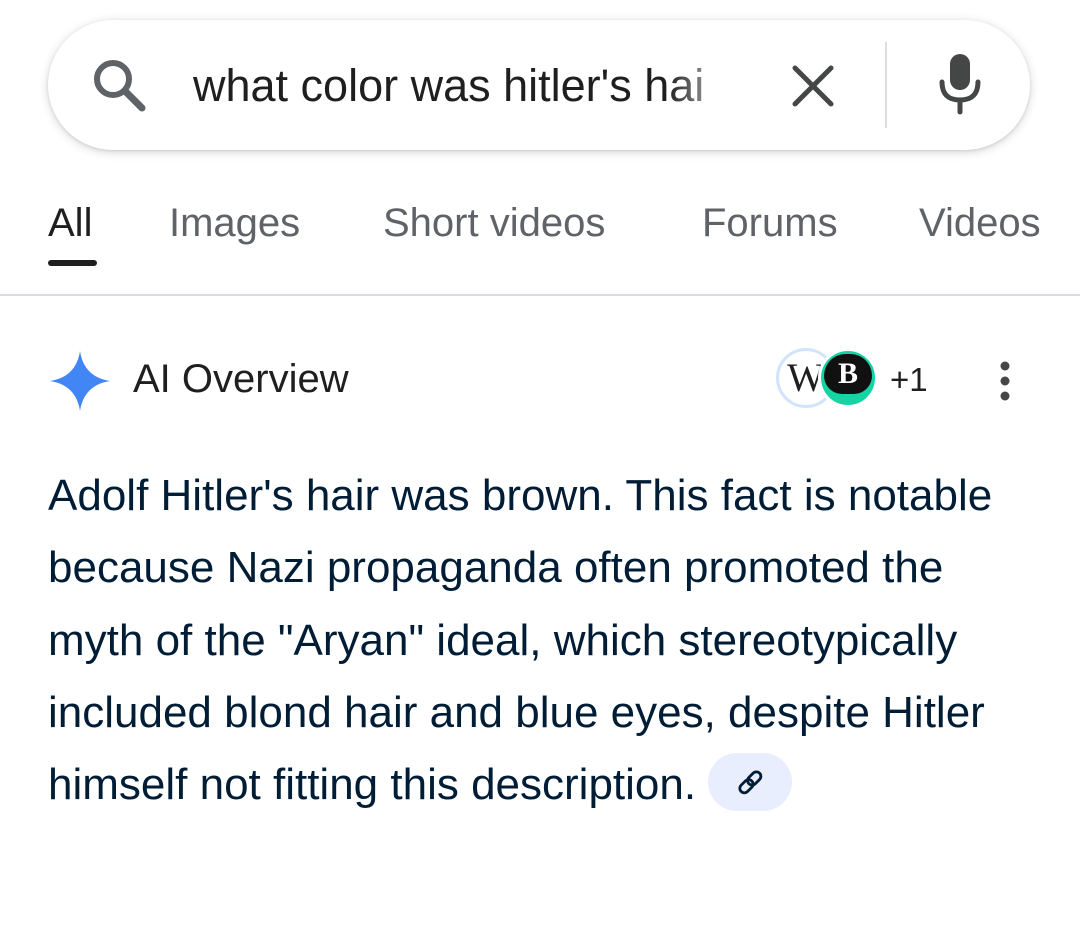 The width and height of the screenshot is (1080, 950). Describe the element at coordinates (494, 223) in the screenshot. I see `tab-short-videos: Short videos` at that location.